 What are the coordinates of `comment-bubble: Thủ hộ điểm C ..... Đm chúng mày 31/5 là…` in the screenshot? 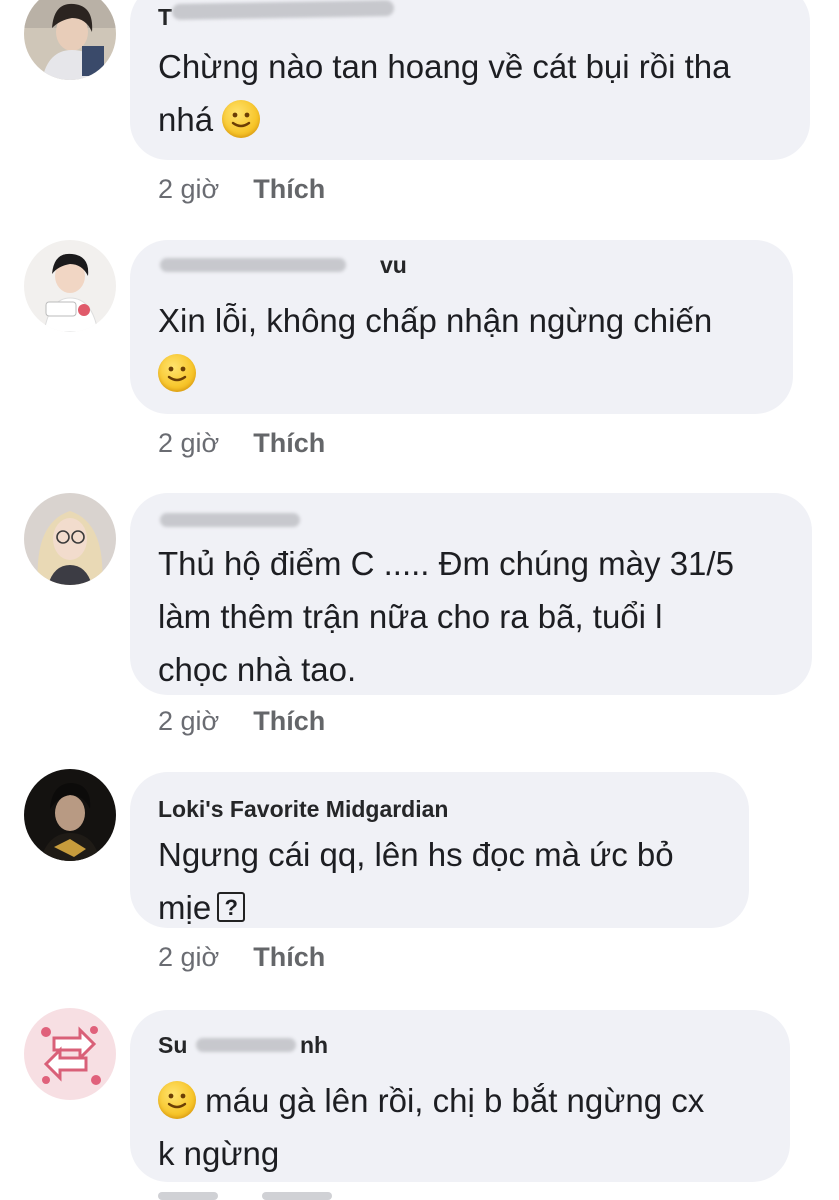 It's located at (471, 594).